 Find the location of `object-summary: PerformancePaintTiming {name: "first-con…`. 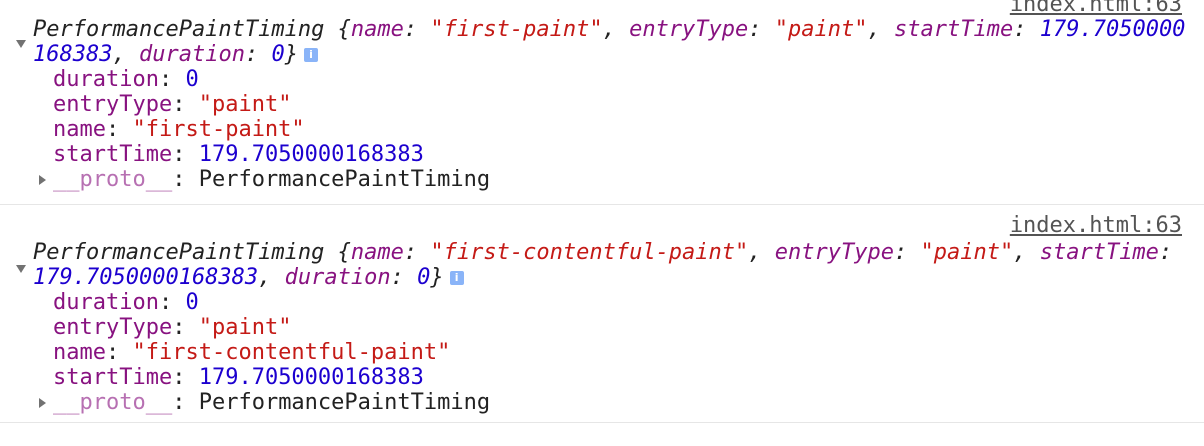

object-summary: PerformancePaintTiming {name: "first-con… is located at coordinates (613, 265).